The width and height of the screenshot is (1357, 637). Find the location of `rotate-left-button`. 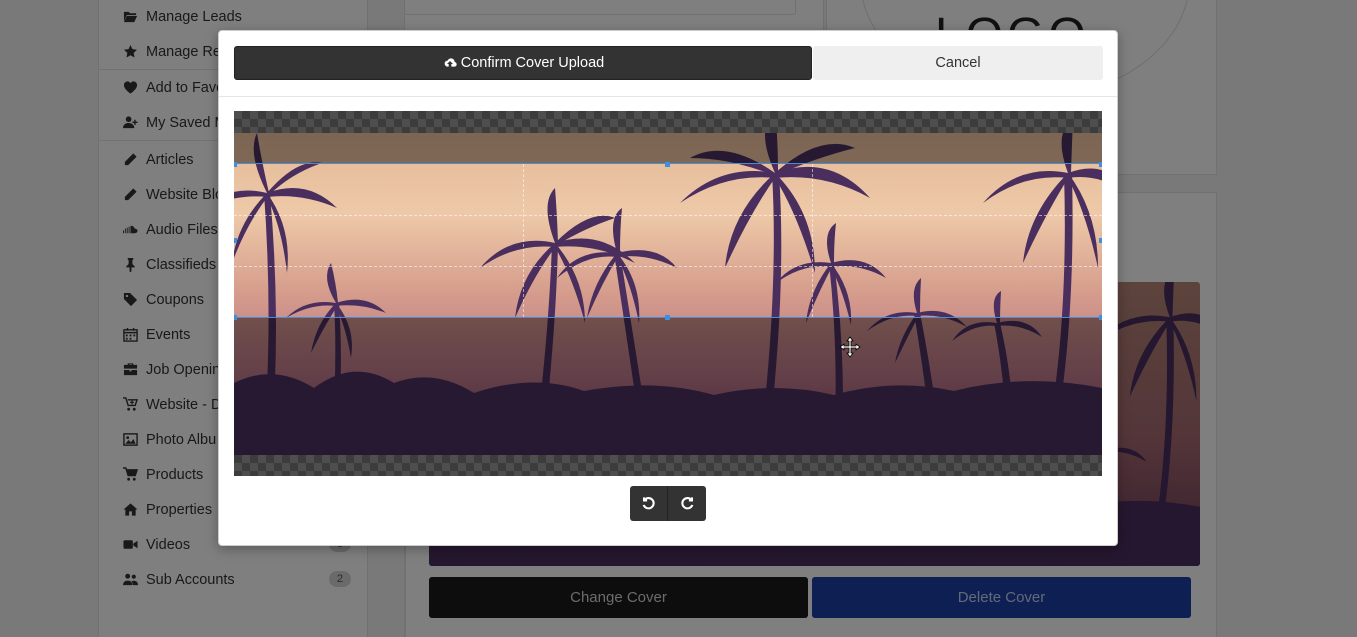

rotate-left-button is located at coordinates (649, 503).